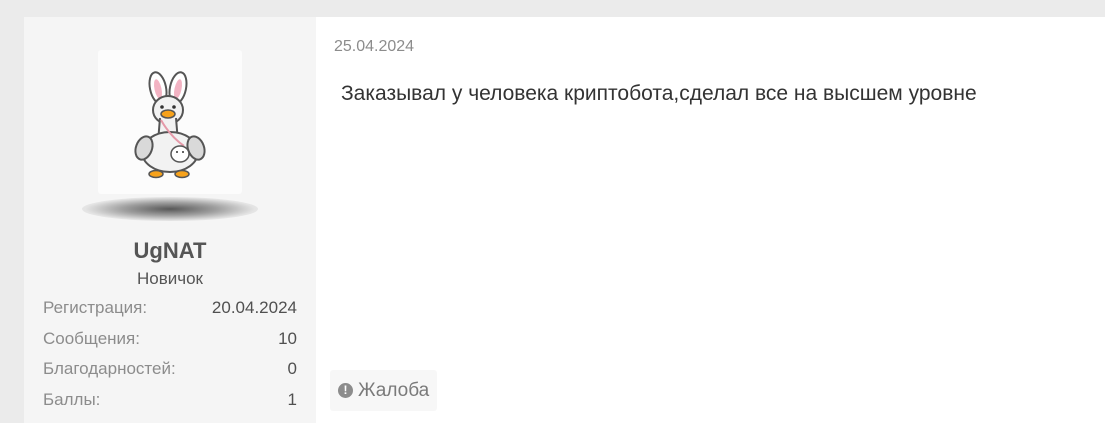 Image resolution: width=1105 pixels, height=423 pixels. I want to click on stat-value: 1, so click(292, 399).